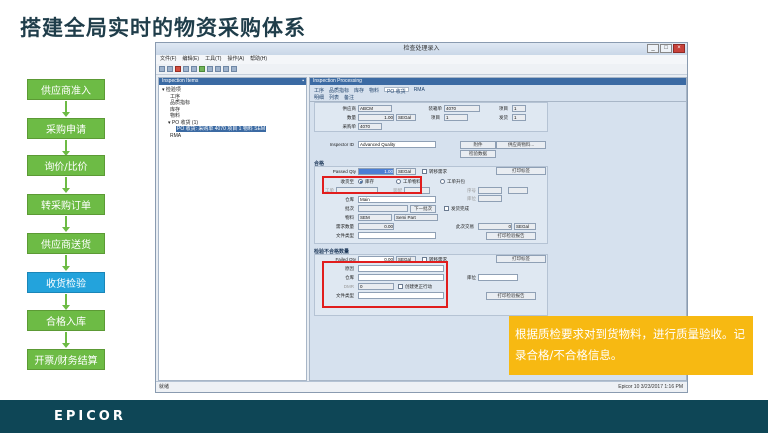 This screenshot has height=433, width=768. What do you see at coordinates (339, 90) in the screenshot?
I see `tab-quality-metrics: 品质指标` at bounding box center [339, 90].